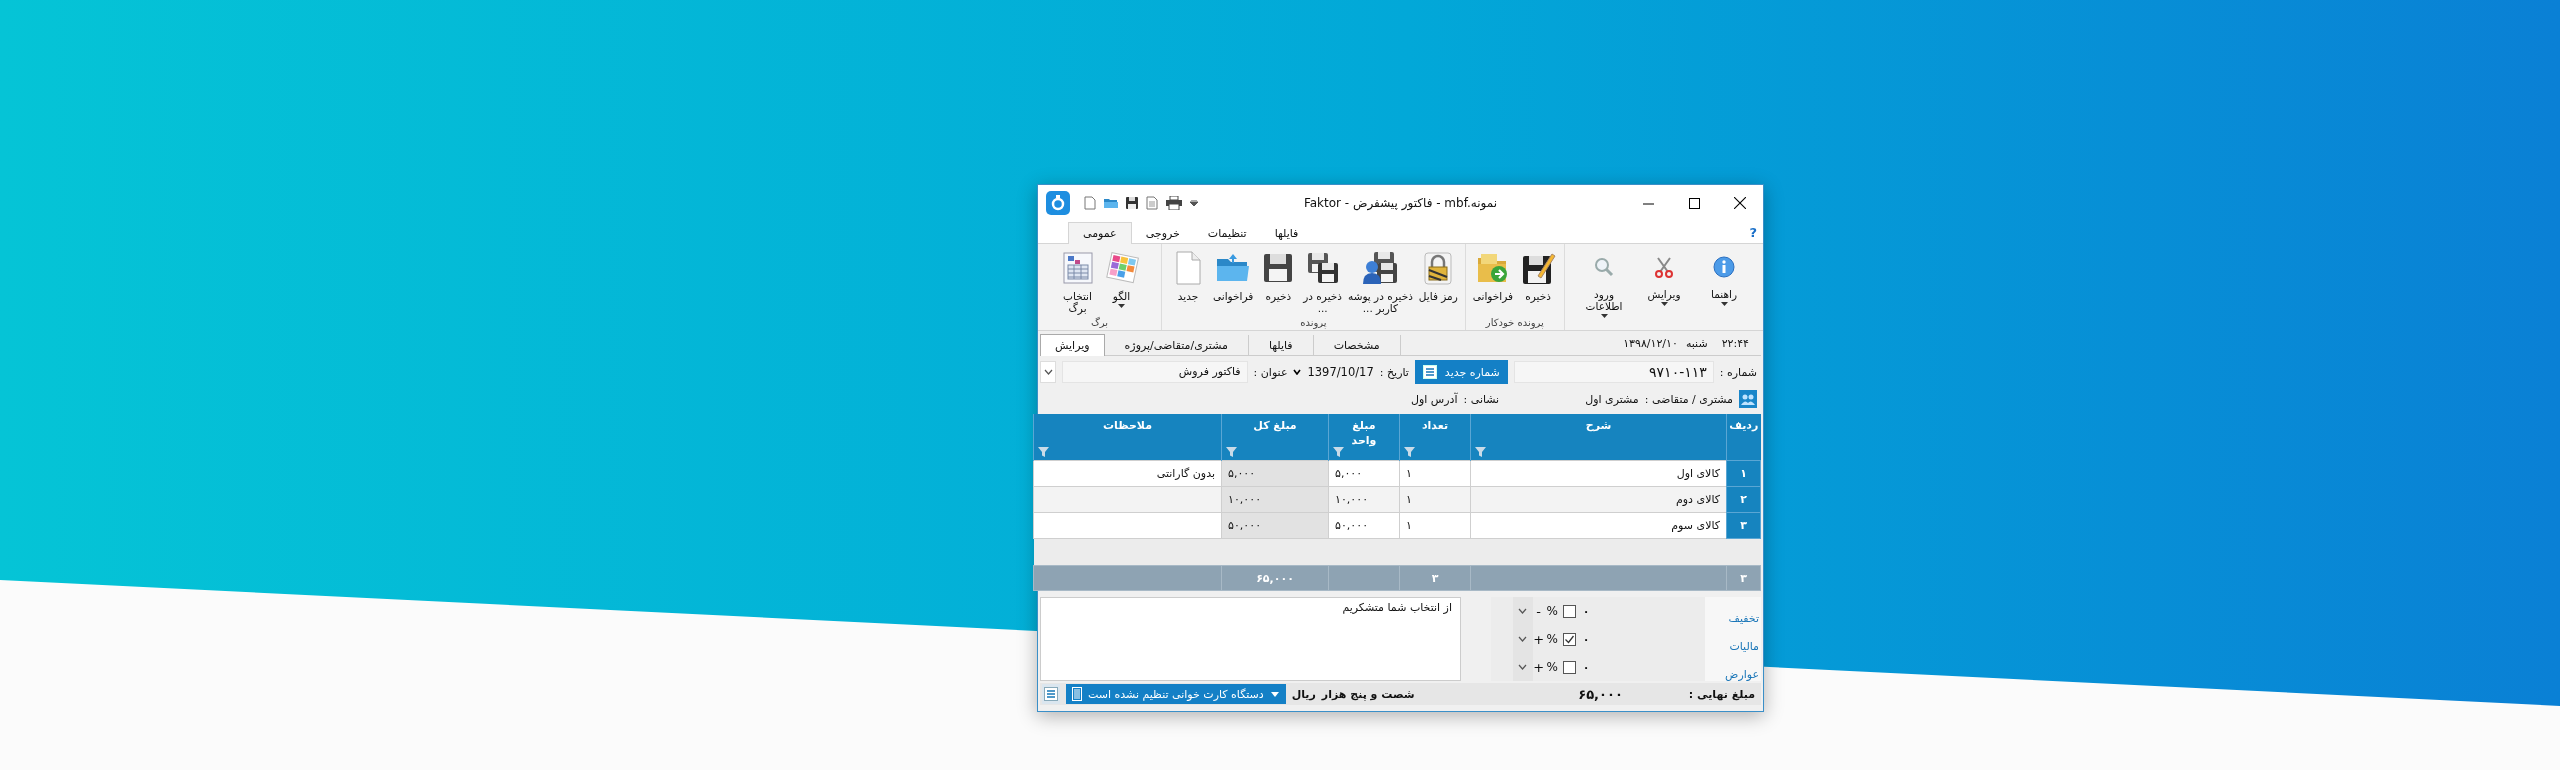 This screenshot has height=770, width=2560. What do you see at coordinates (1733, 639) in the screenshot?
I see `adjustment-label: مالیات` at bounding box center [1733, 639].